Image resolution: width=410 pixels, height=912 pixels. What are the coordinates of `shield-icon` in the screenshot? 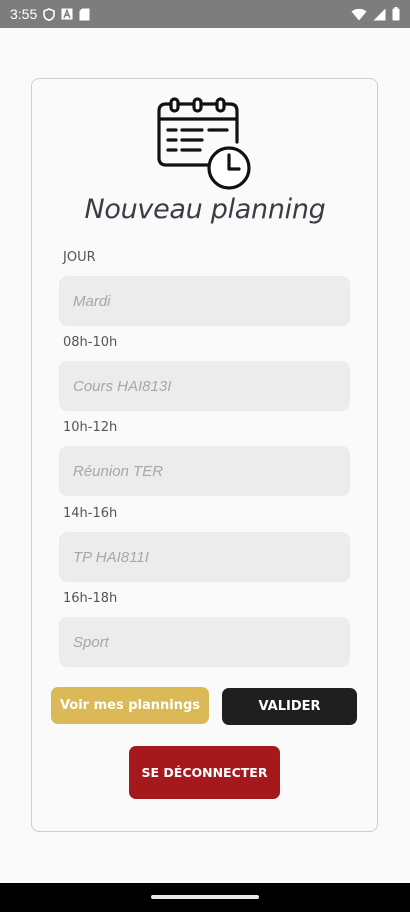 It's located at (49, 14).